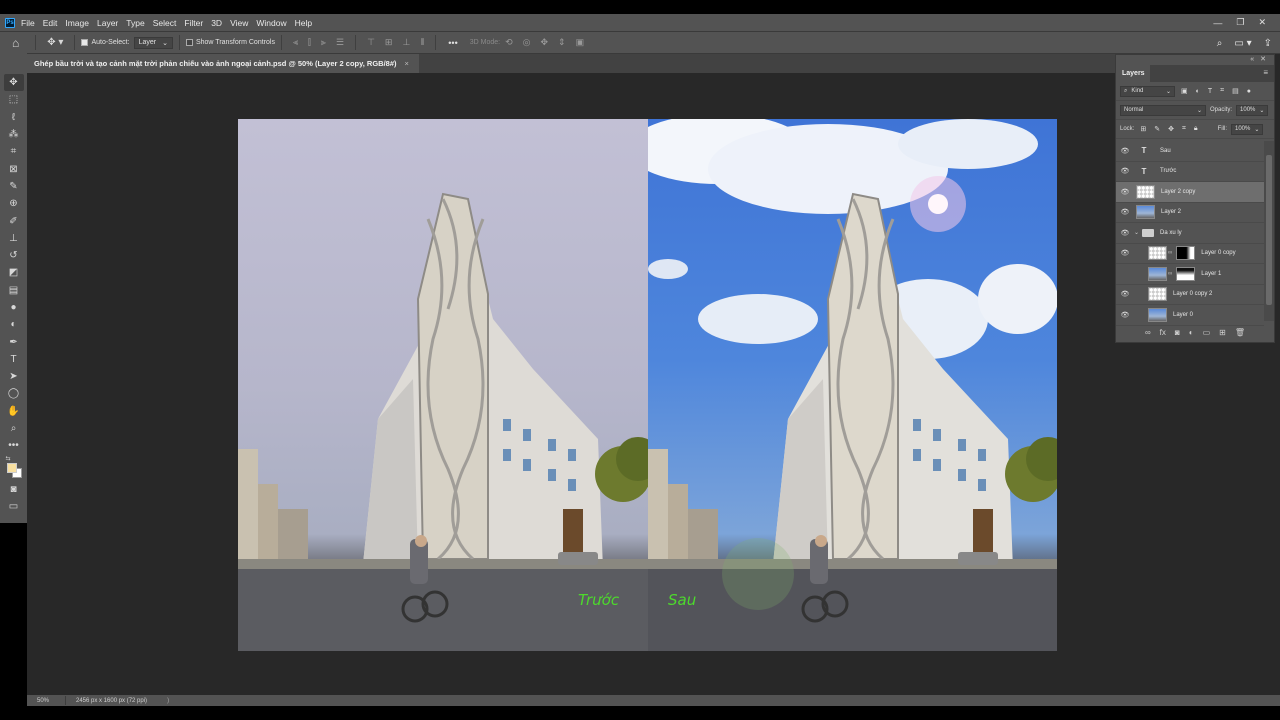 The height and width of the screenshot is (720, 1280). I want to click on share-icon: ⇪, so click(1268, 43).